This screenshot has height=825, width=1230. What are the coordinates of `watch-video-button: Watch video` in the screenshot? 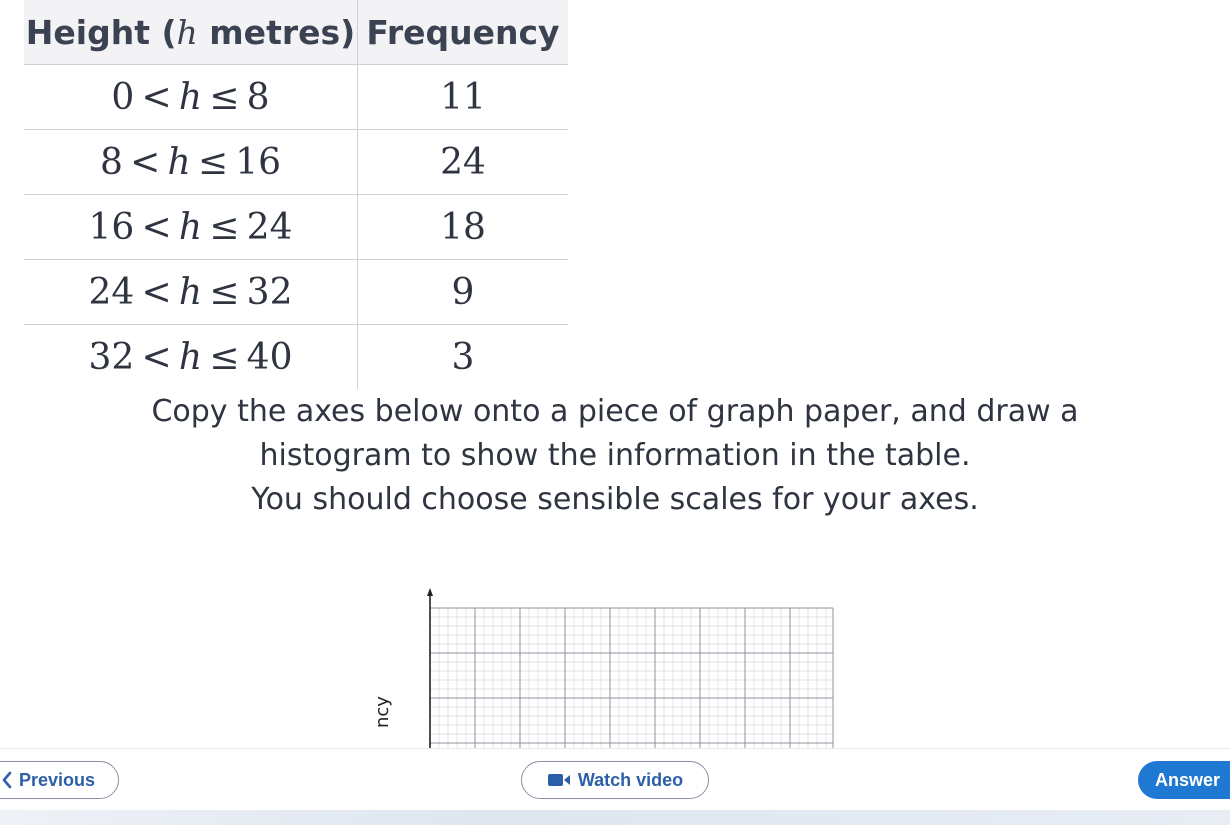 It's located at (615, 780).